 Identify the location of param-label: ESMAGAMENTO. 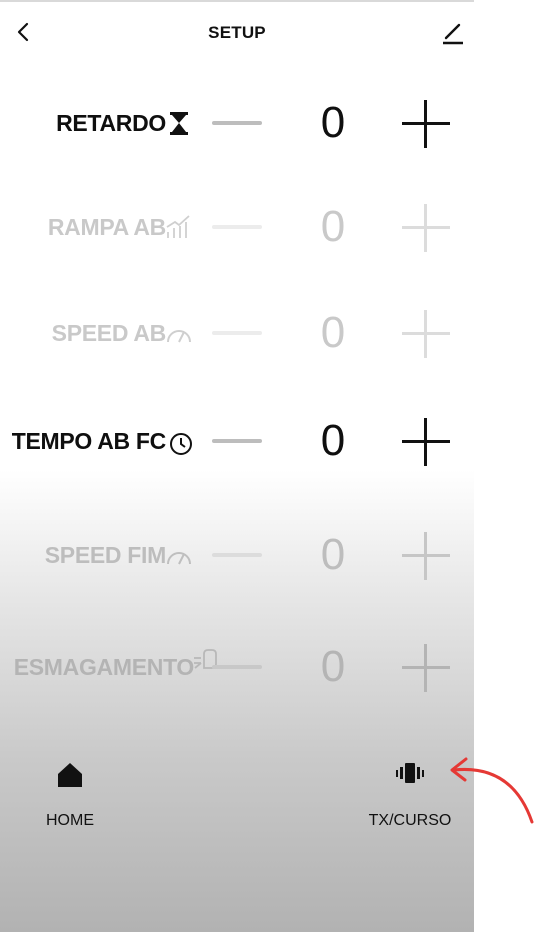
(104, 667).